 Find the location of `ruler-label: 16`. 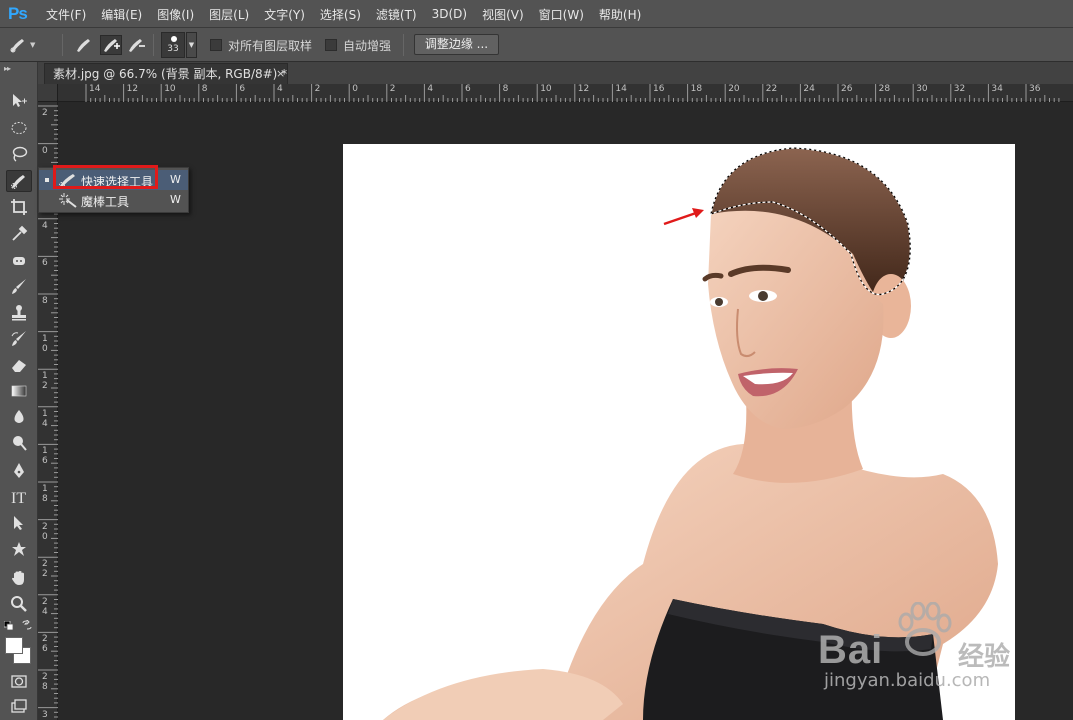

ruler-label: 16 is located at coordinates (659, 89).